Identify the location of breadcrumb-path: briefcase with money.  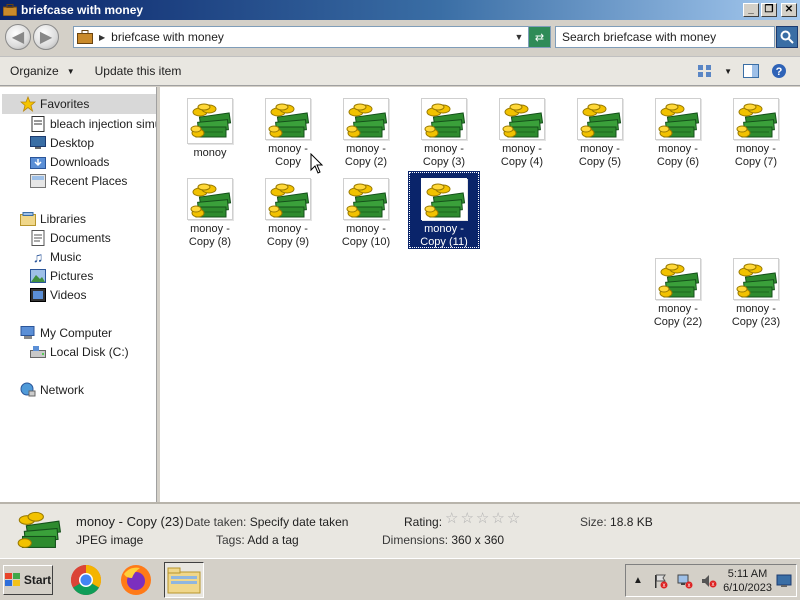
(310, 37).